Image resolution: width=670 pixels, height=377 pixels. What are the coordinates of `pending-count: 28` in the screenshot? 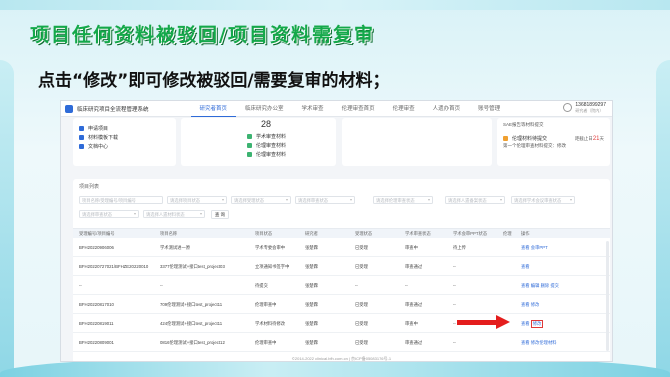 It's located at (266, 124).